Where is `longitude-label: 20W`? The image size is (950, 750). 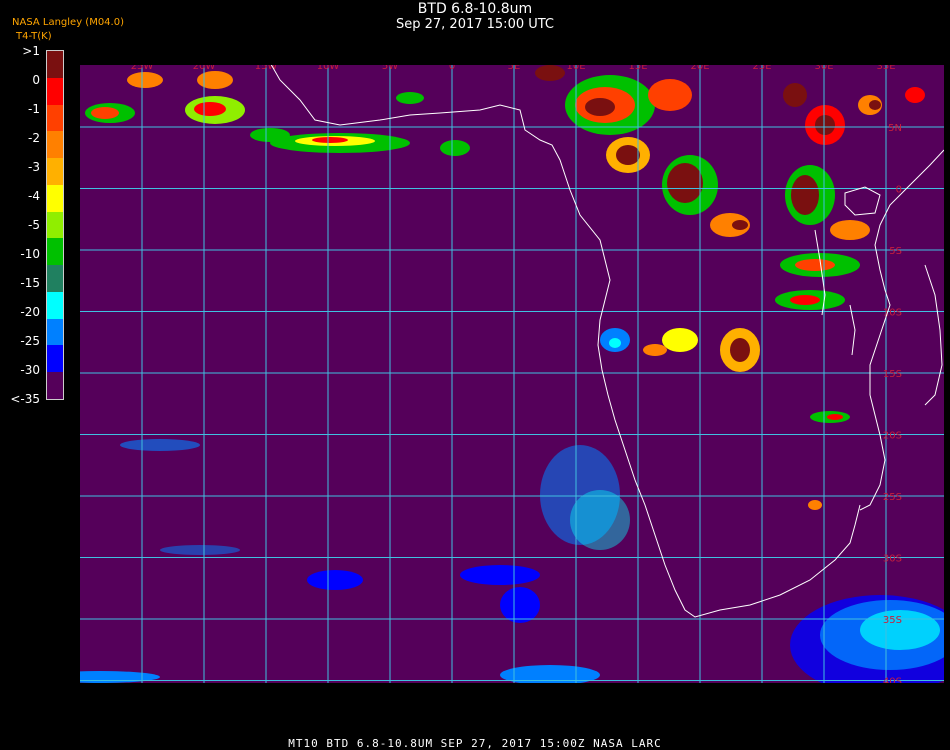
longitude-label: 20W is located at coordinates (204, 68).